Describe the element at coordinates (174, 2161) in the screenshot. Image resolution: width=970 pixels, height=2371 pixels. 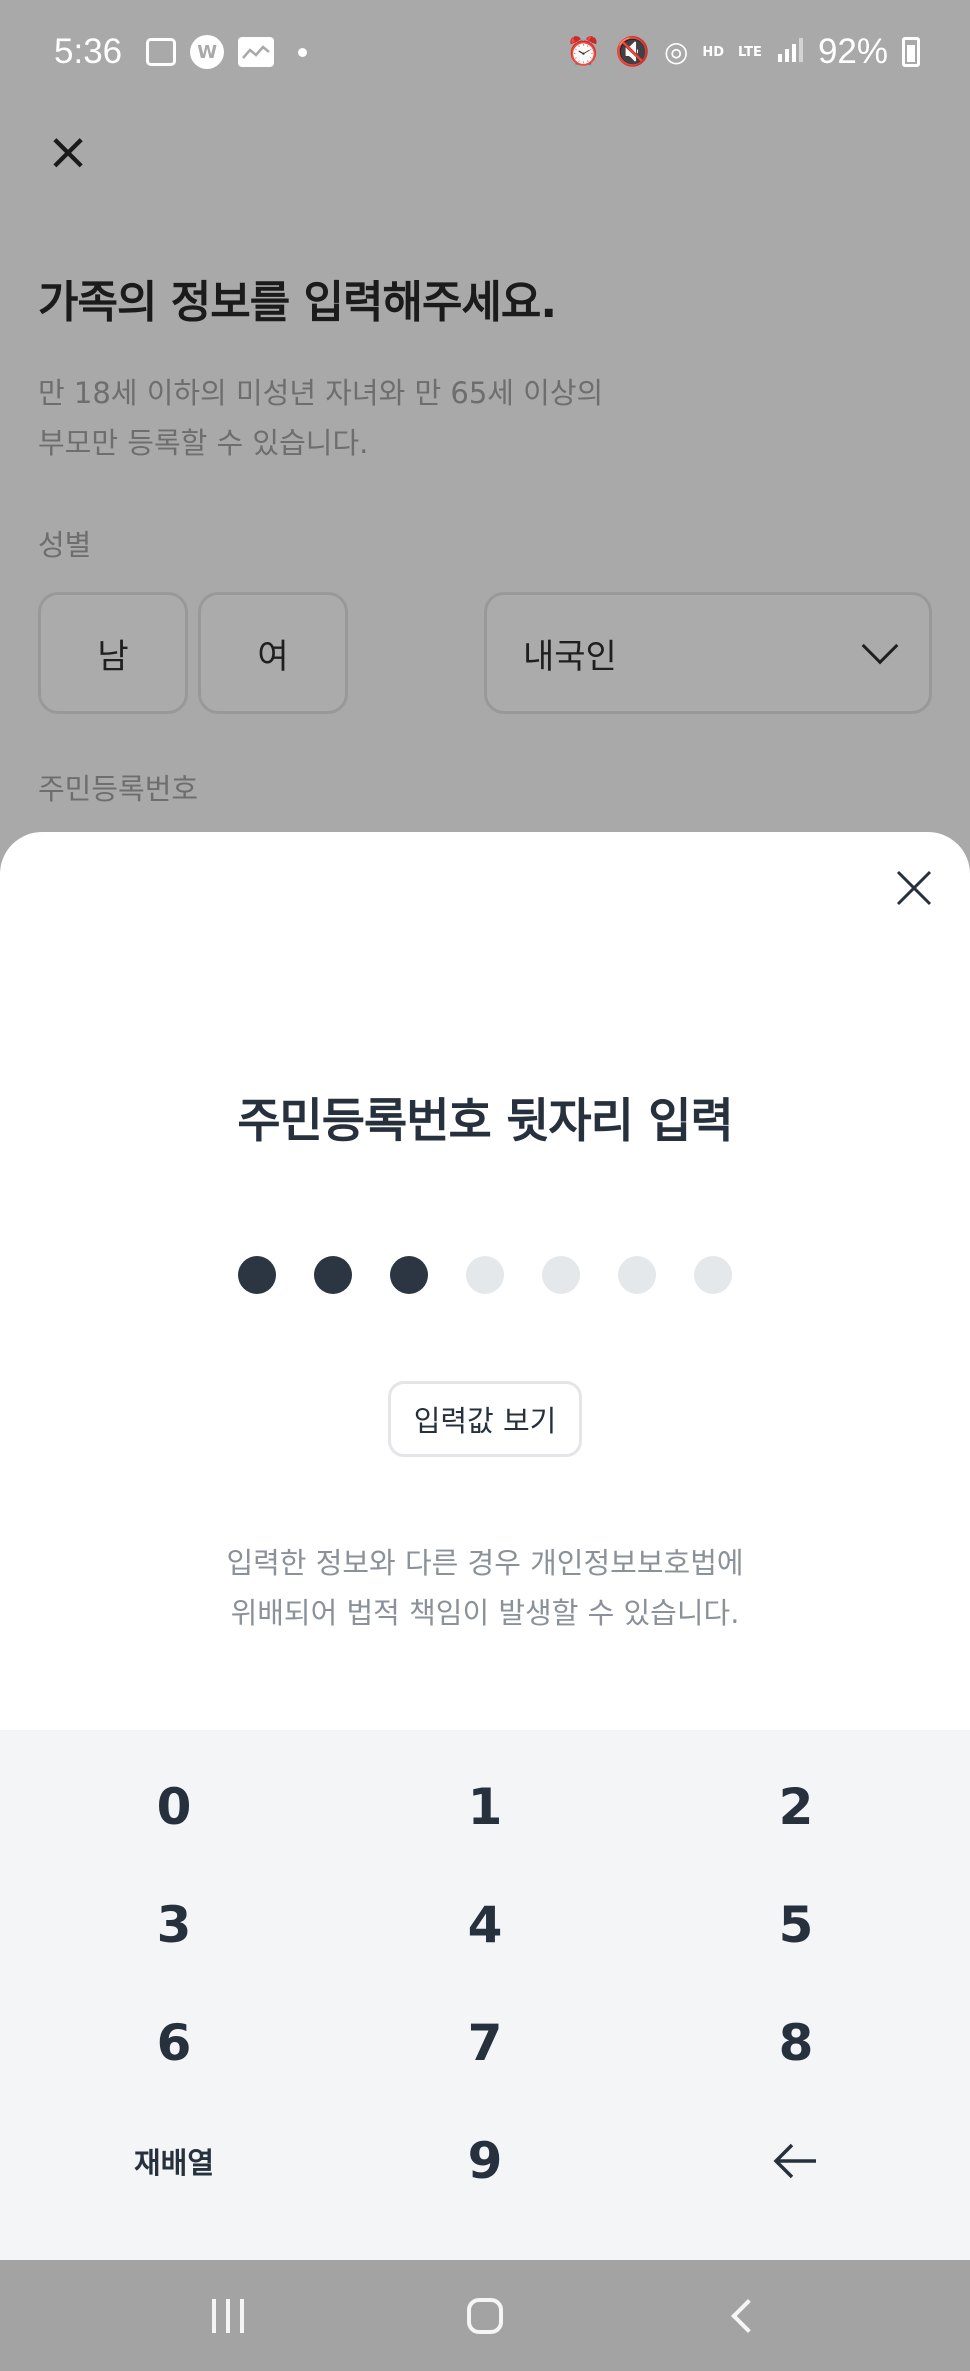
I see `shuffle-key-button: 재배열` at that location.